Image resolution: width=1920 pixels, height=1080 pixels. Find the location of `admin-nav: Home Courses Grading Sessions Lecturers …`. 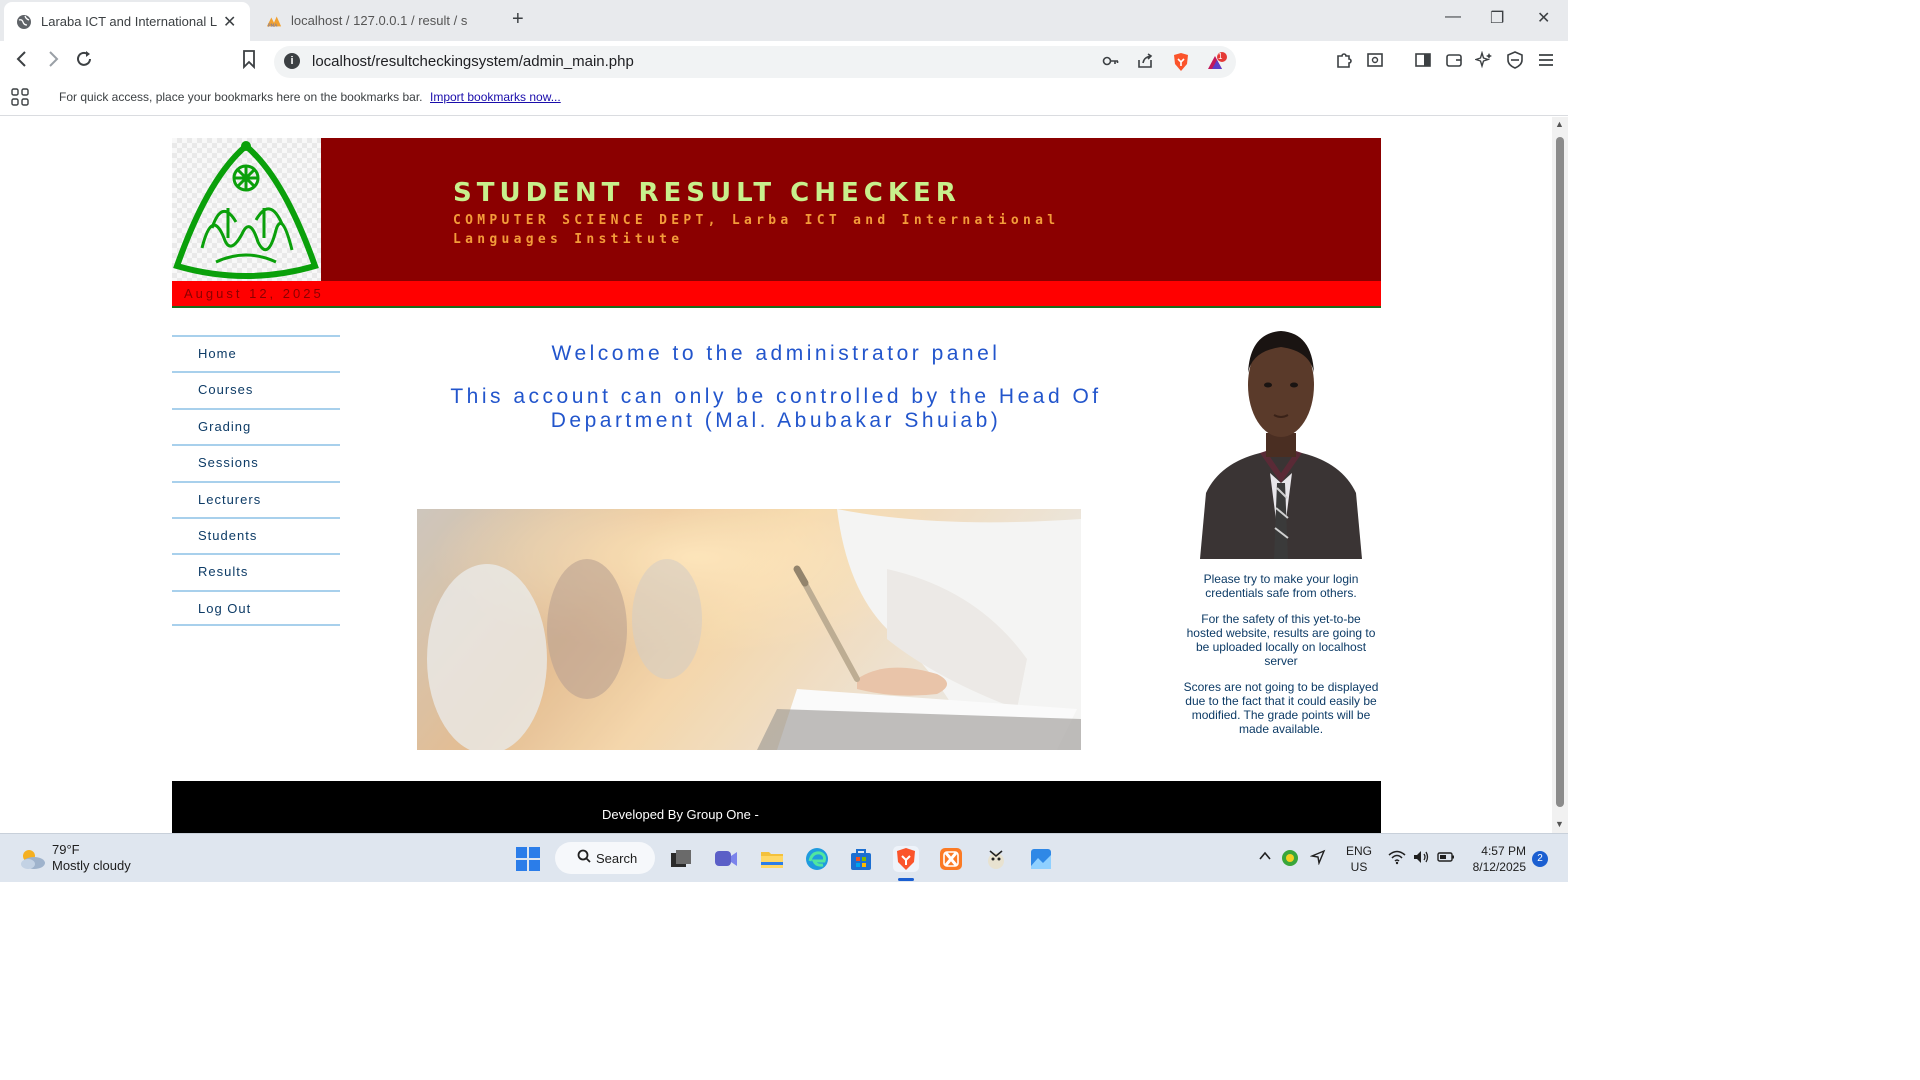

admin-nav: Home Courses Grading Sessions Lecturers … is located at coordinates (256, 481).